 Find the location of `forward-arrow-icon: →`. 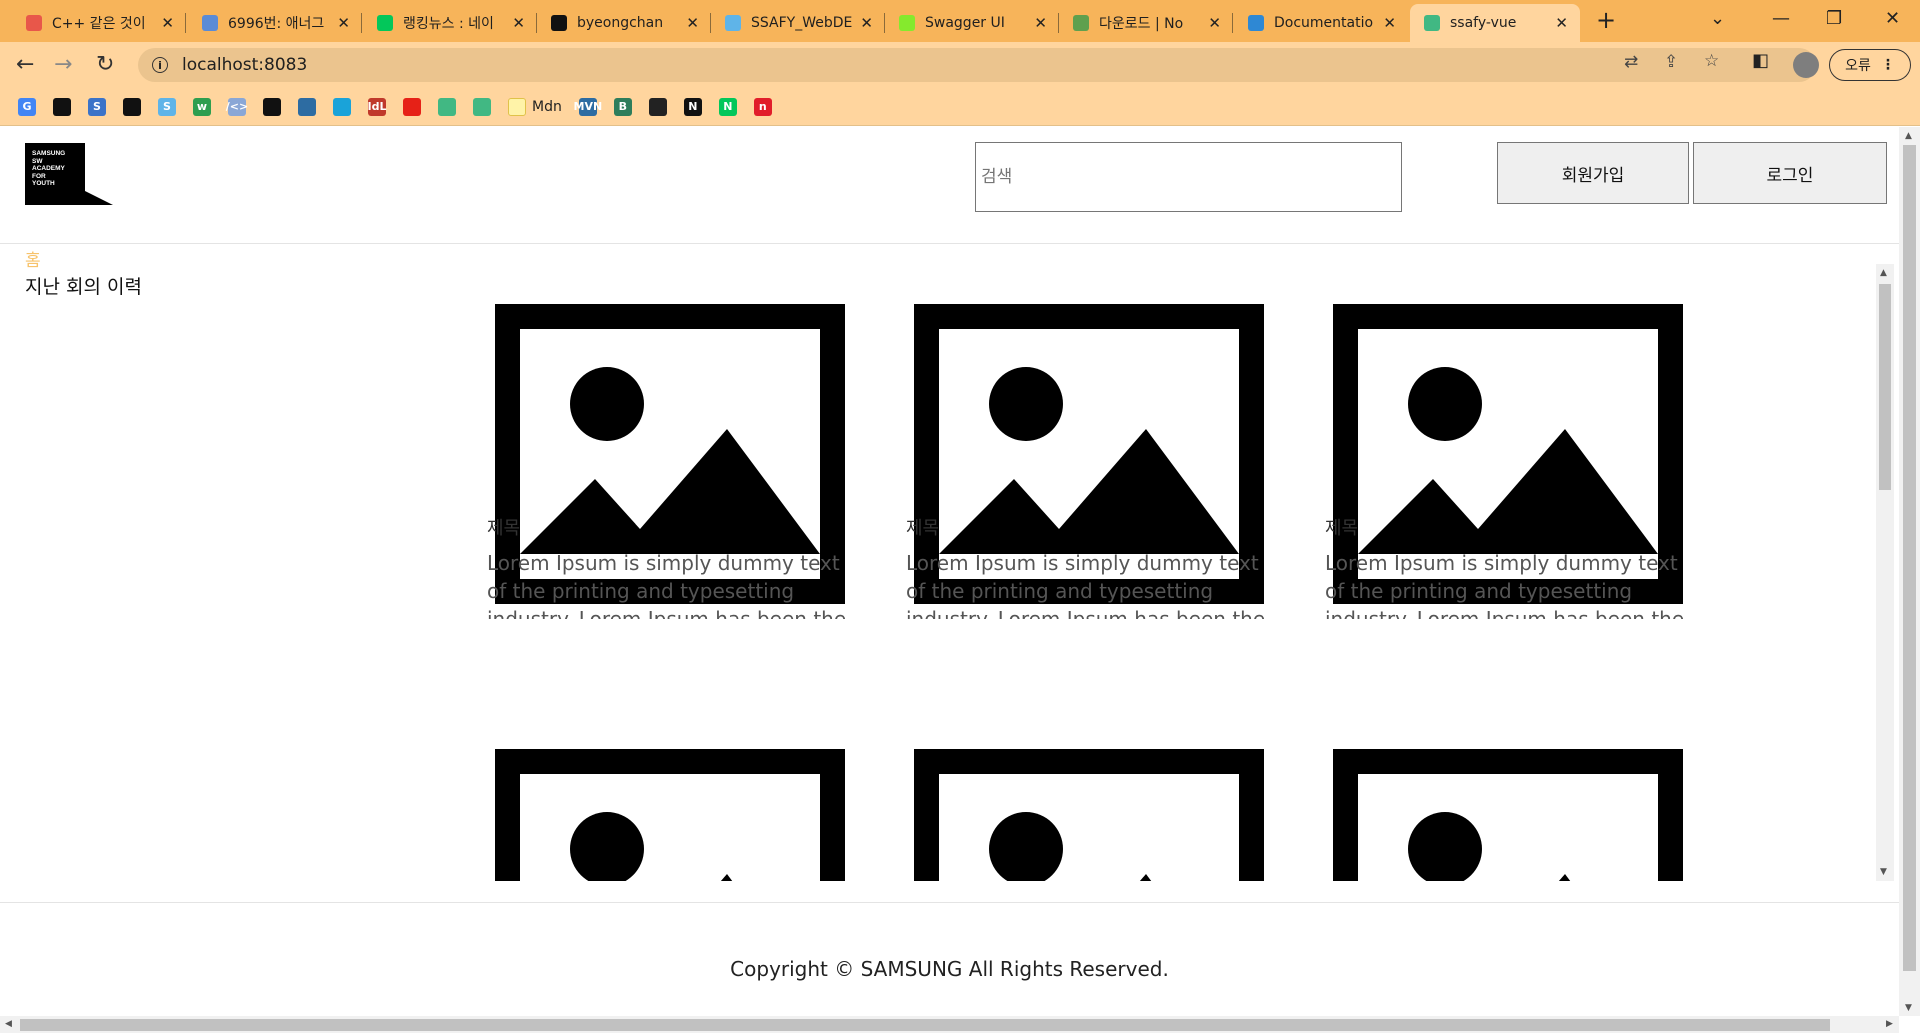

forward-arrow-icon: → is located at coordinates (63, 64).